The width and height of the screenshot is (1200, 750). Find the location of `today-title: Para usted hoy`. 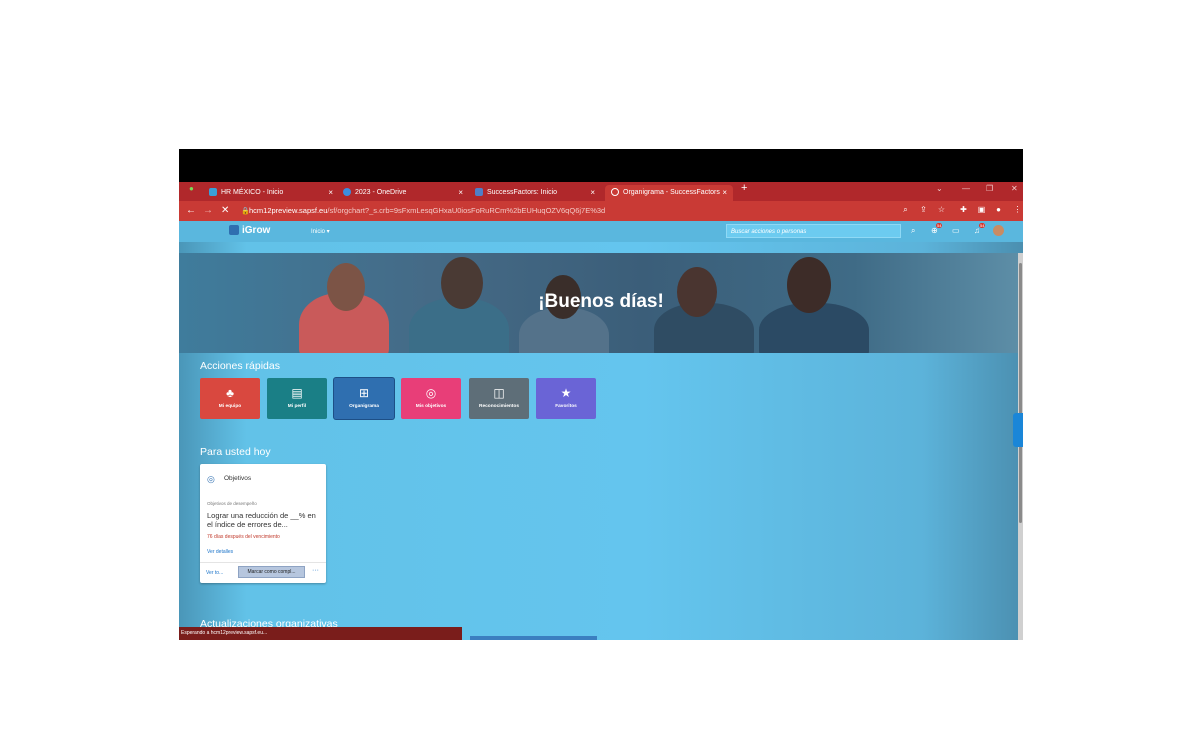

today-title: Para usted hoy is located at coordinates (235, 452).